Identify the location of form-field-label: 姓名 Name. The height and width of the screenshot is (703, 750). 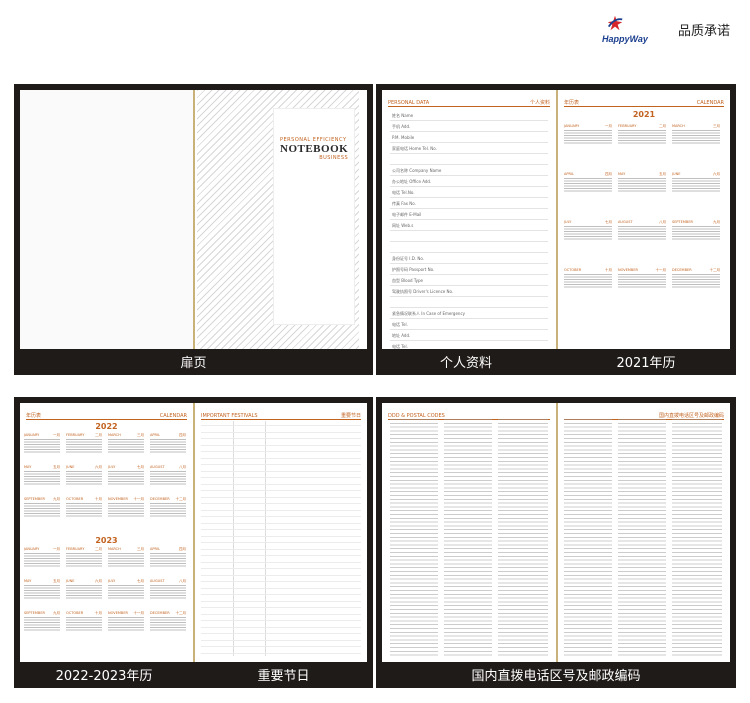
(403, 115).